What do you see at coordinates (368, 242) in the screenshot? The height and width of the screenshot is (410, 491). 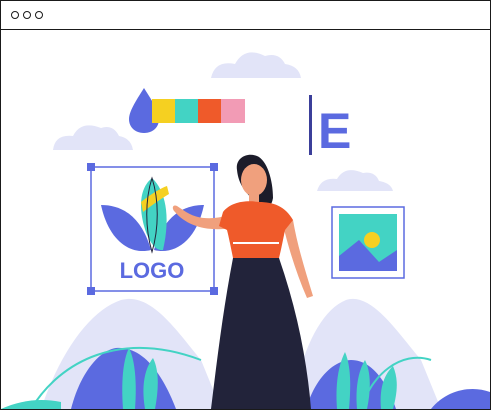 I see `image-icon` at bounding box center [368, 242].